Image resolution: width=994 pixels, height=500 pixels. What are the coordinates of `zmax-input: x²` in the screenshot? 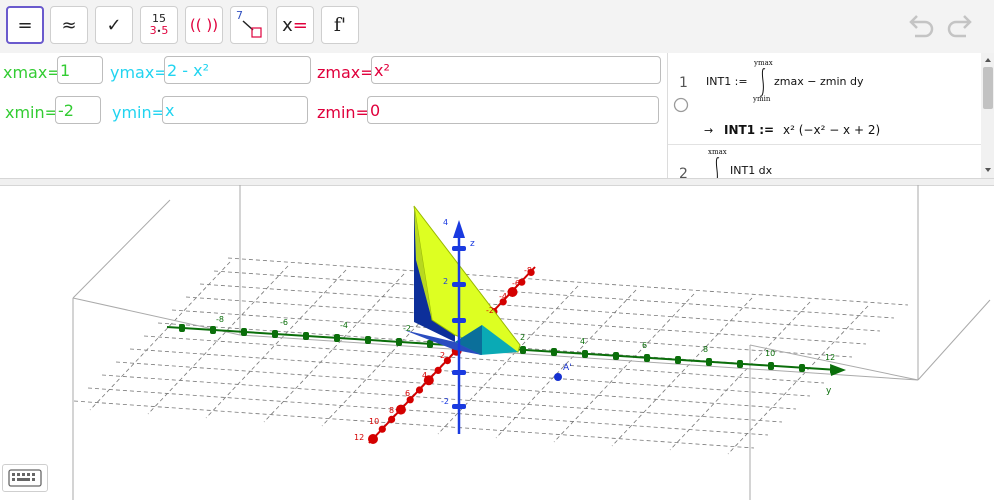 It's located at (516, 70).